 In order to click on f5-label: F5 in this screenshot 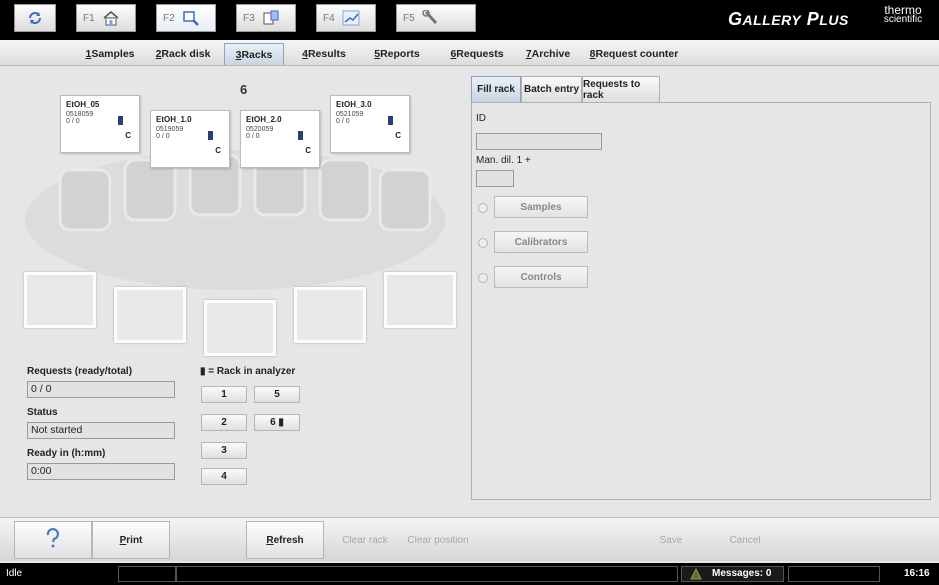, I will do `click(409, 18)`.